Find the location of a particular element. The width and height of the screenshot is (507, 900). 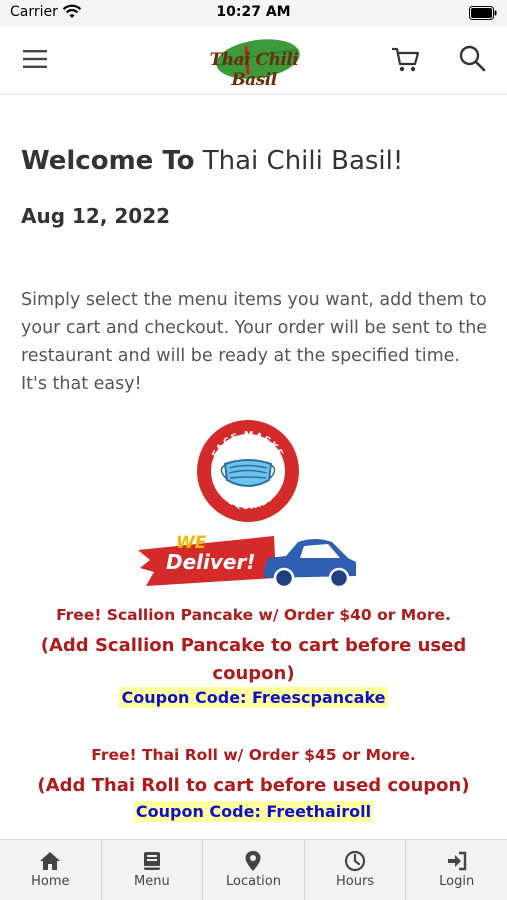

cart-icon is located at coordinates (405, 59).